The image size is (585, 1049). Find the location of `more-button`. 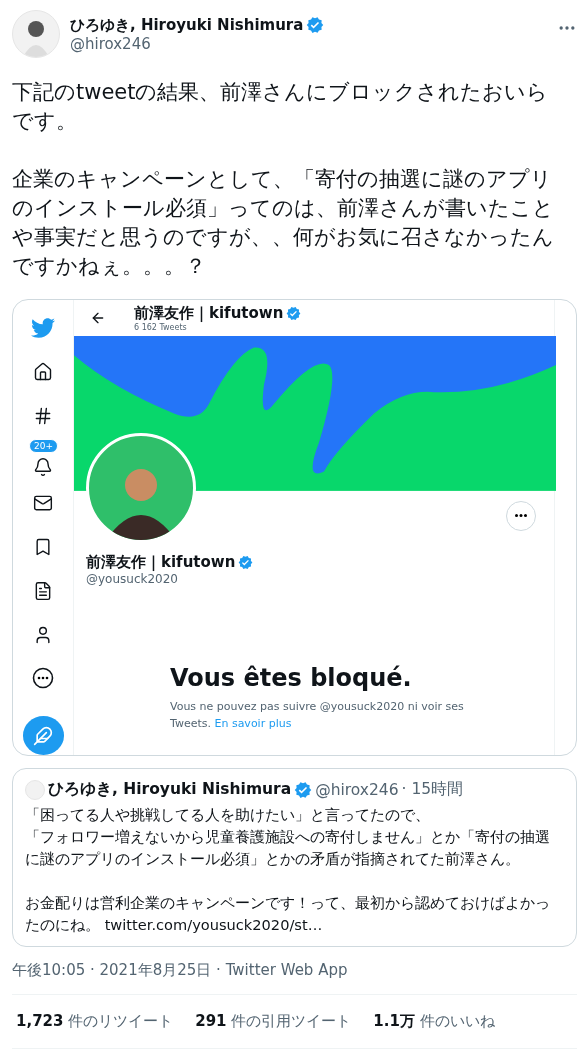

more-button is located at coordinates (521, 515).